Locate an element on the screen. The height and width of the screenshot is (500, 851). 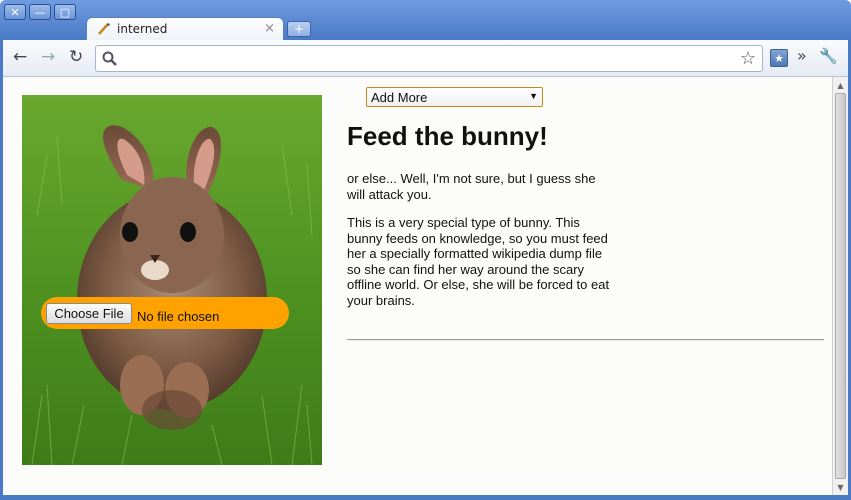
new-tab-button: + is located at coordinates (299, 29).